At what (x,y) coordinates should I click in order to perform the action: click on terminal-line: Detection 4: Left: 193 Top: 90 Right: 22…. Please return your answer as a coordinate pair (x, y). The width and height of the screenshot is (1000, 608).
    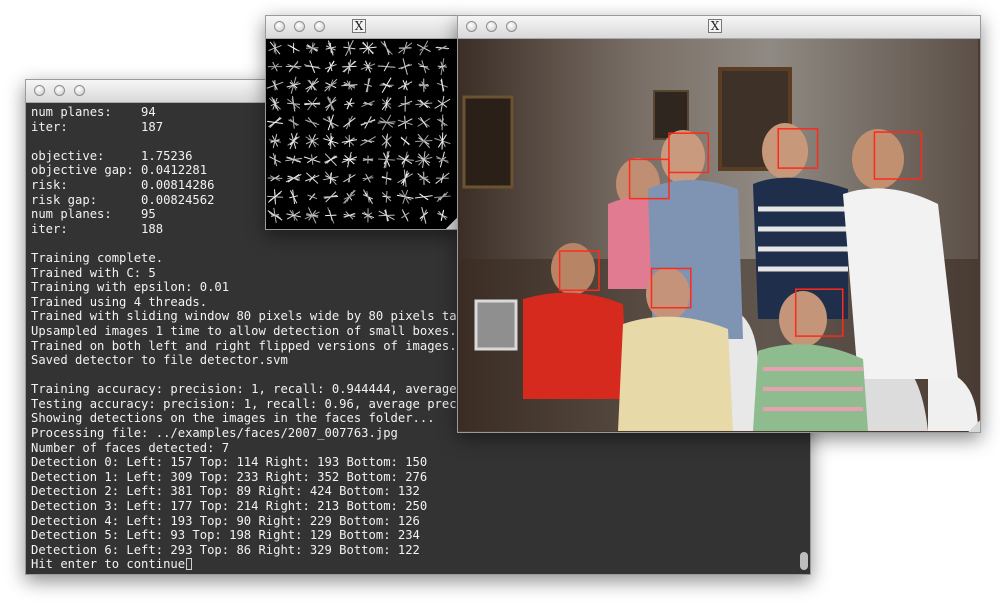
    Looking at the image, I should click on (225, 520).